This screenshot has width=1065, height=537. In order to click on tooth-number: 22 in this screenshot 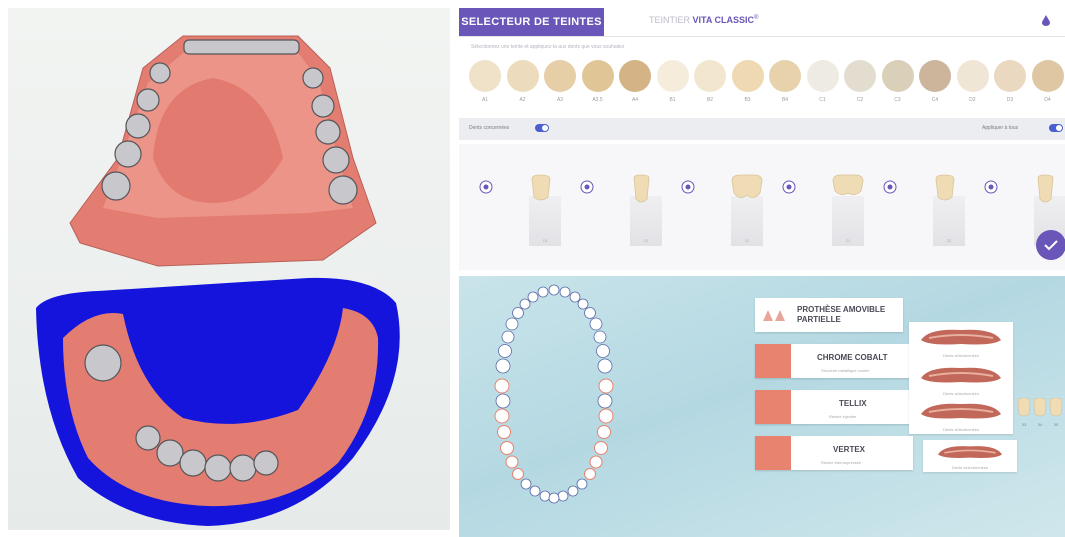, I will do `click(949, 240)`.